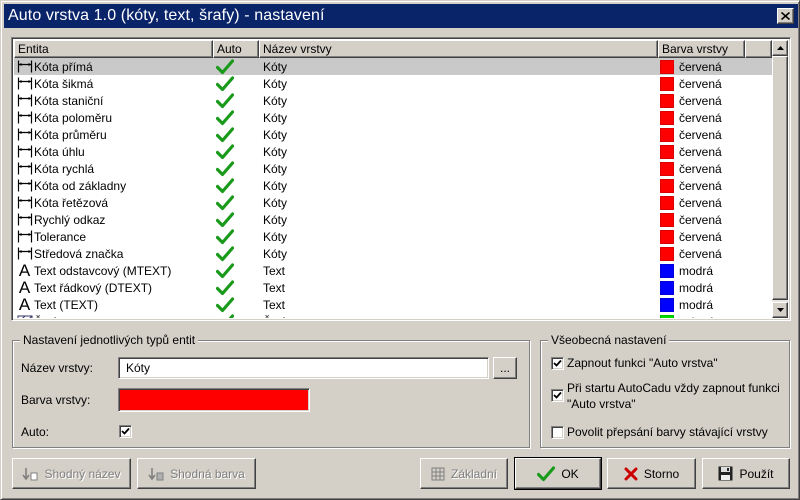 This screenshot has height=500, width=800. I want to click on same-name-icon, so click(30, 474).